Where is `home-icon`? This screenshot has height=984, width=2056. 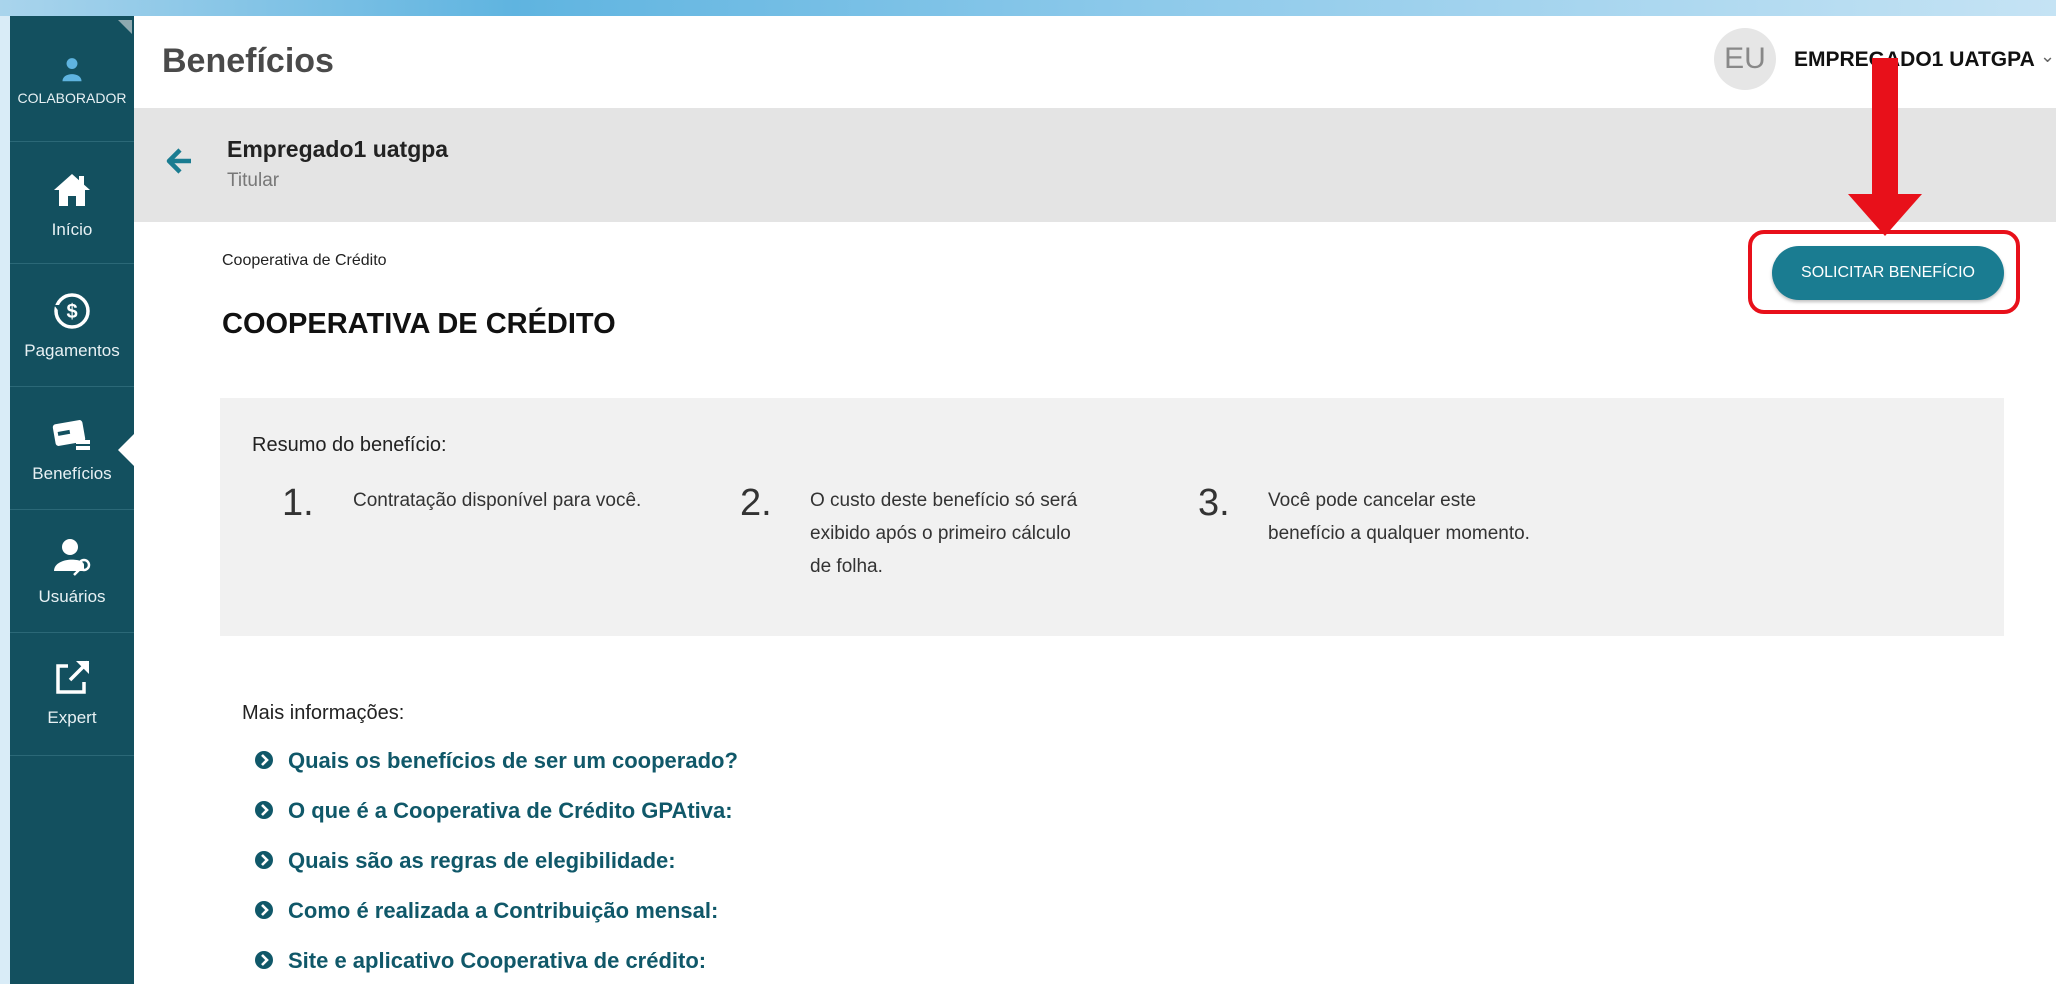
home-icon is located at coordinates (72, 190).